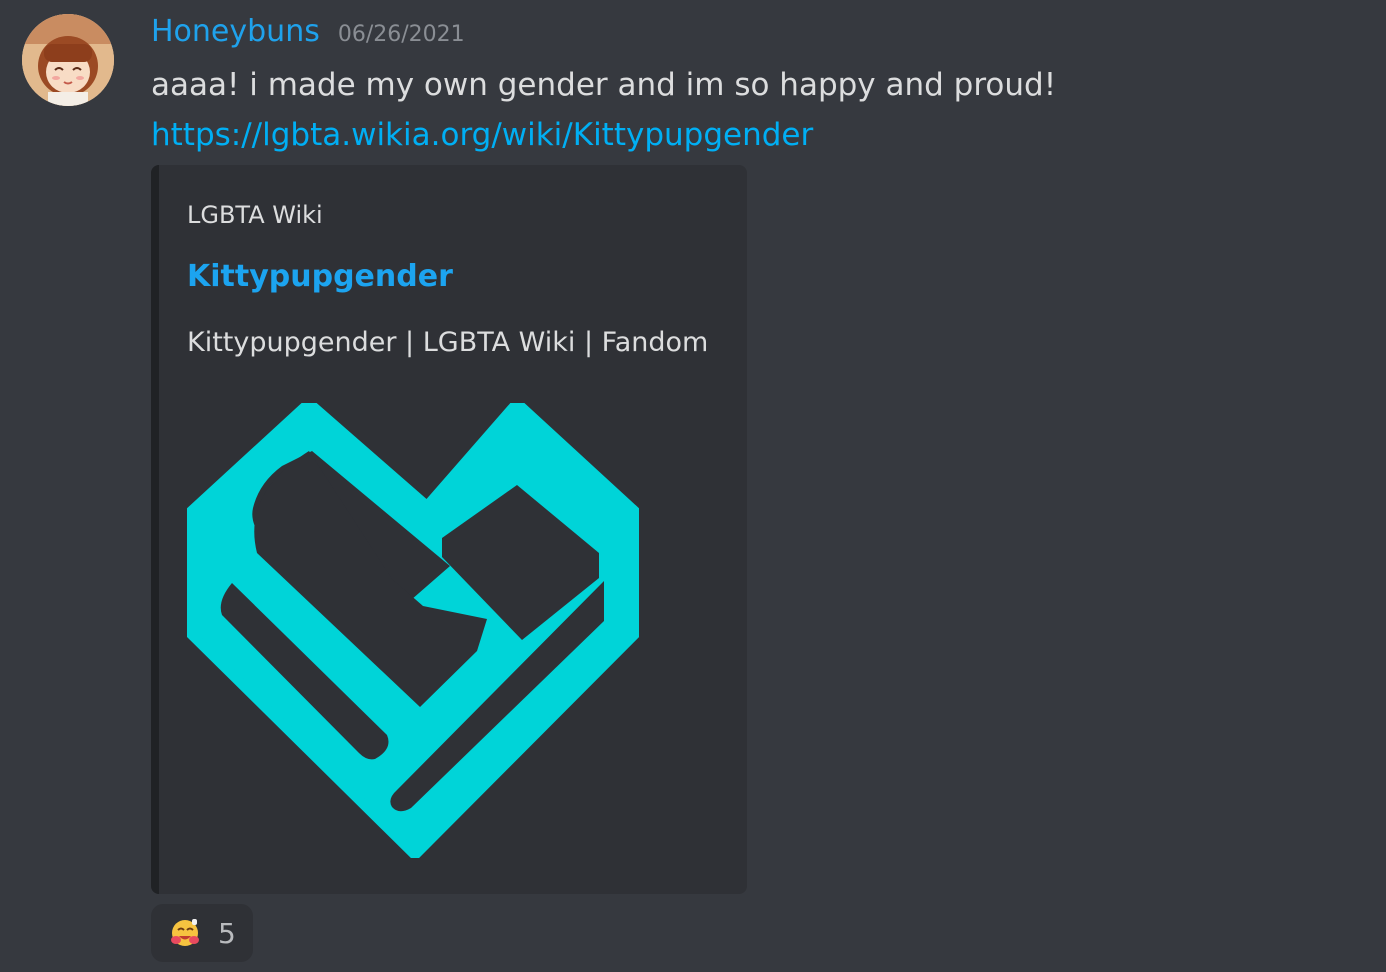 The height and width of the screenshot is (972, 1386). What do you see at coordinates (202, 933) in the screenshot?
I see `reaction-button: 5` at bounding box center [202, 933].